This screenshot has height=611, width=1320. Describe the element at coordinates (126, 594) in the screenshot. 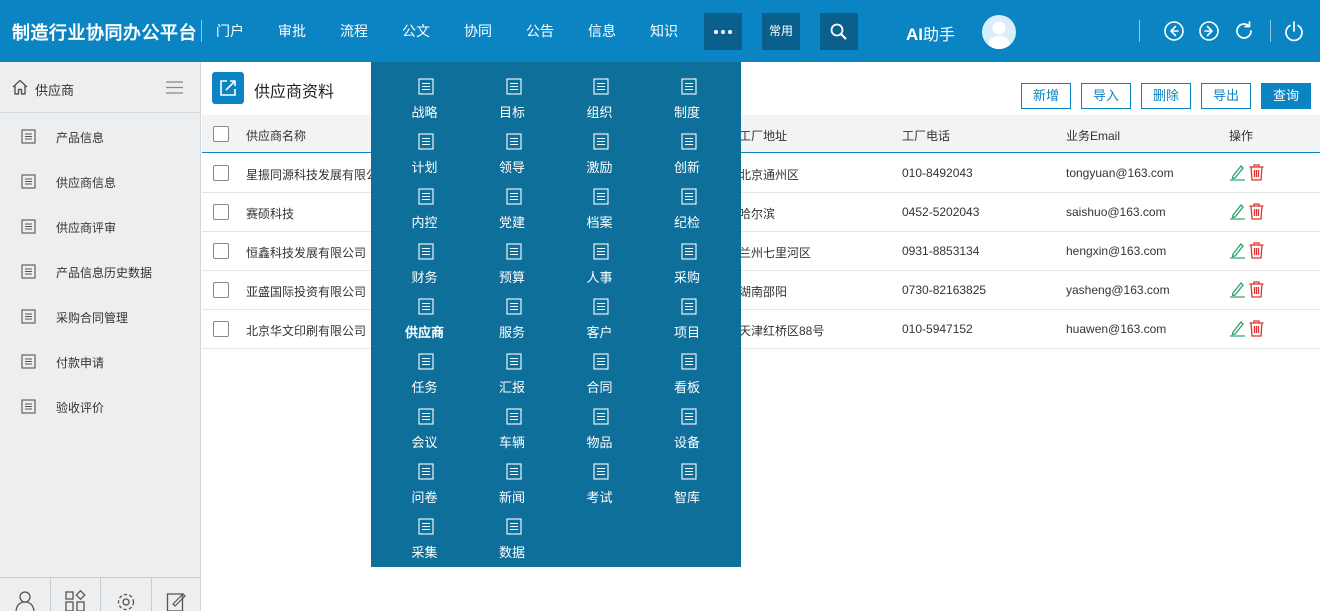

I see `sidebar-footer-settings` at that location.